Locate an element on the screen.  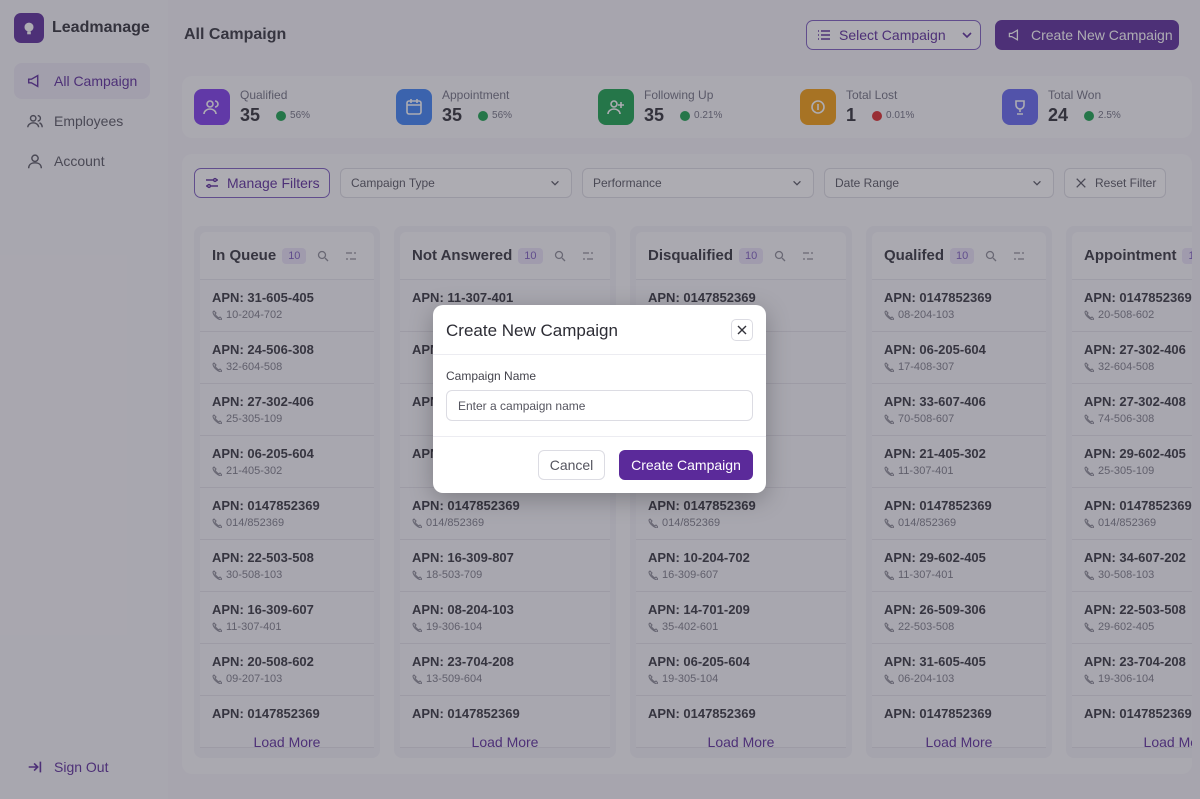
close-button is located at coordinates (742, 330).